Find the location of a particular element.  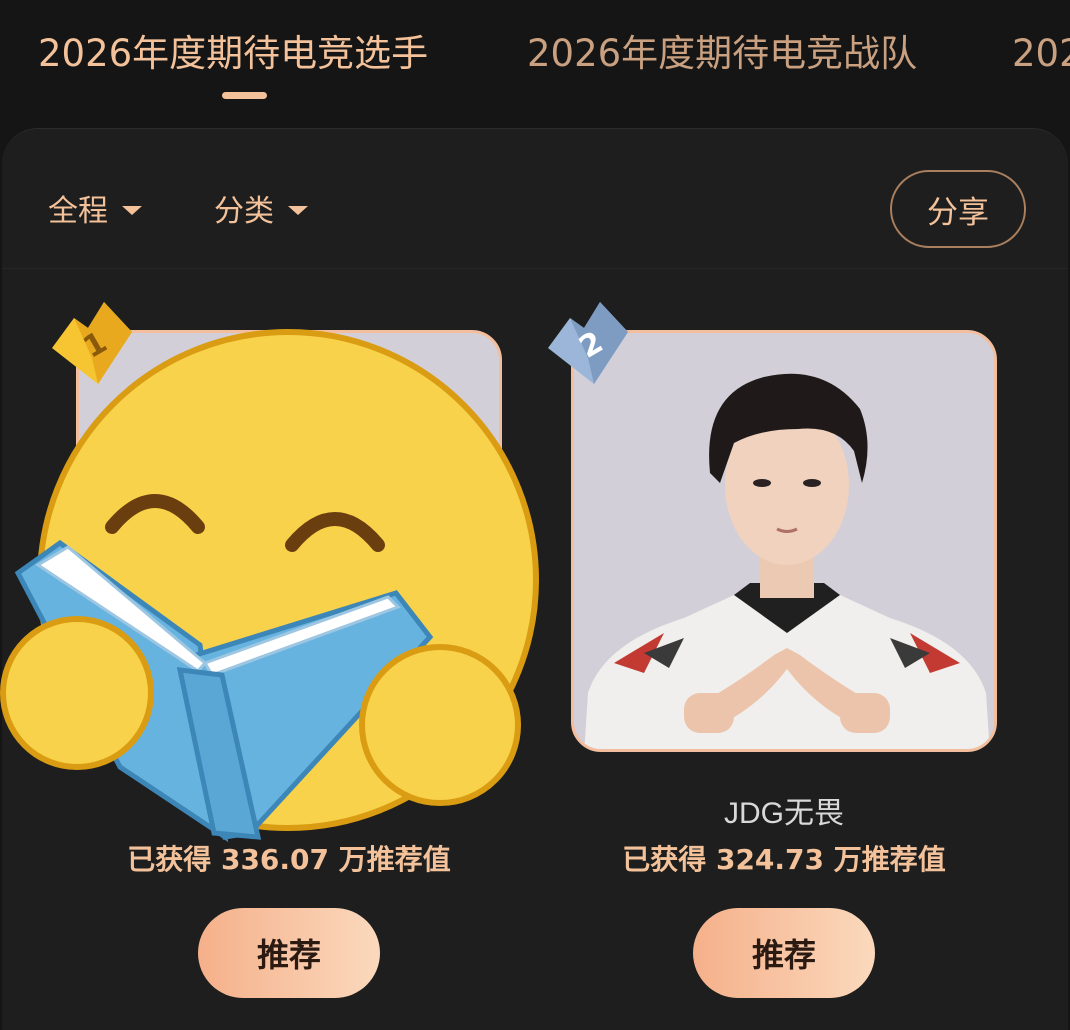

category-filter-label: 分类 is located at coordinates (244, 211).